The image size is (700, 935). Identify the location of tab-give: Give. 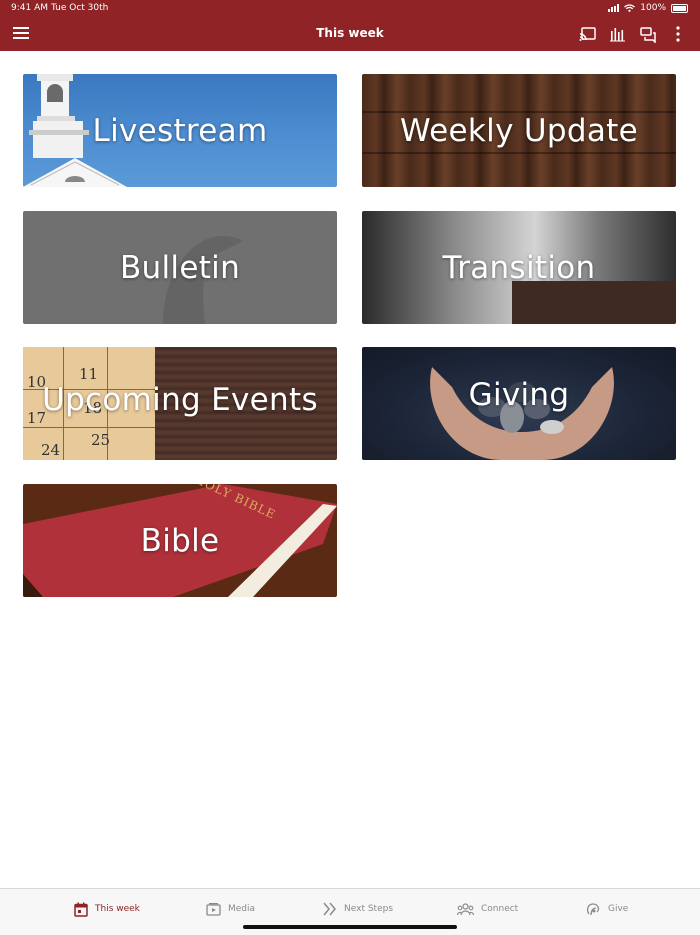
(607, 909).